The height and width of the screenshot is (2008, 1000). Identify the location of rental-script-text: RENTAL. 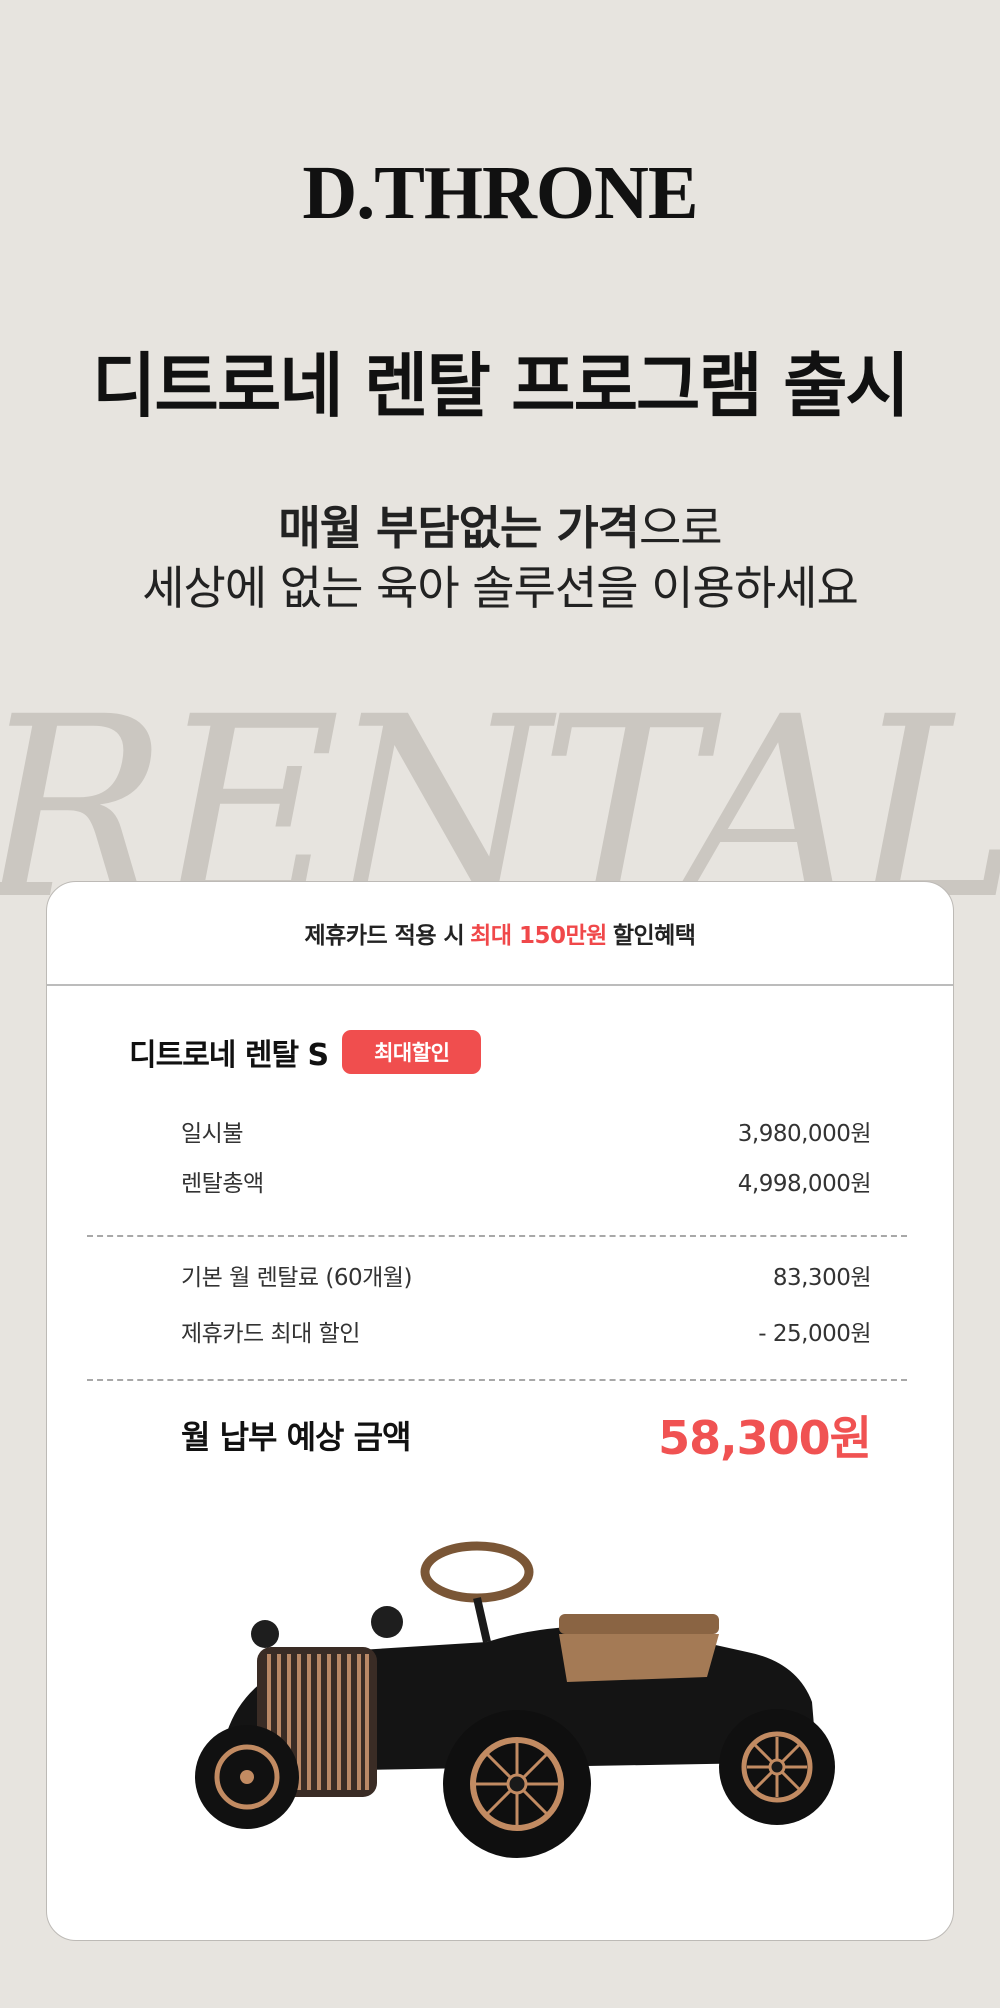
(500, 786).